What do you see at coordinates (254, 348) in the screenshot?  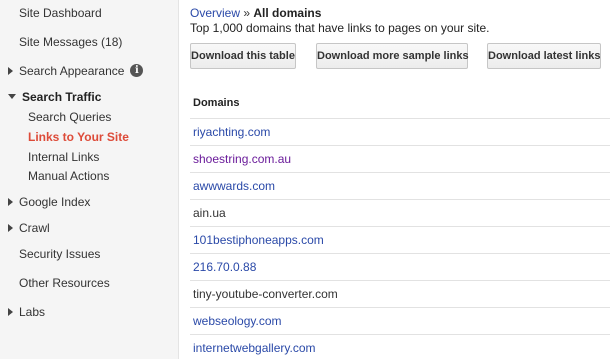 I see `domain-link: internetwebgallery.com` at bounding box center [254, 348].